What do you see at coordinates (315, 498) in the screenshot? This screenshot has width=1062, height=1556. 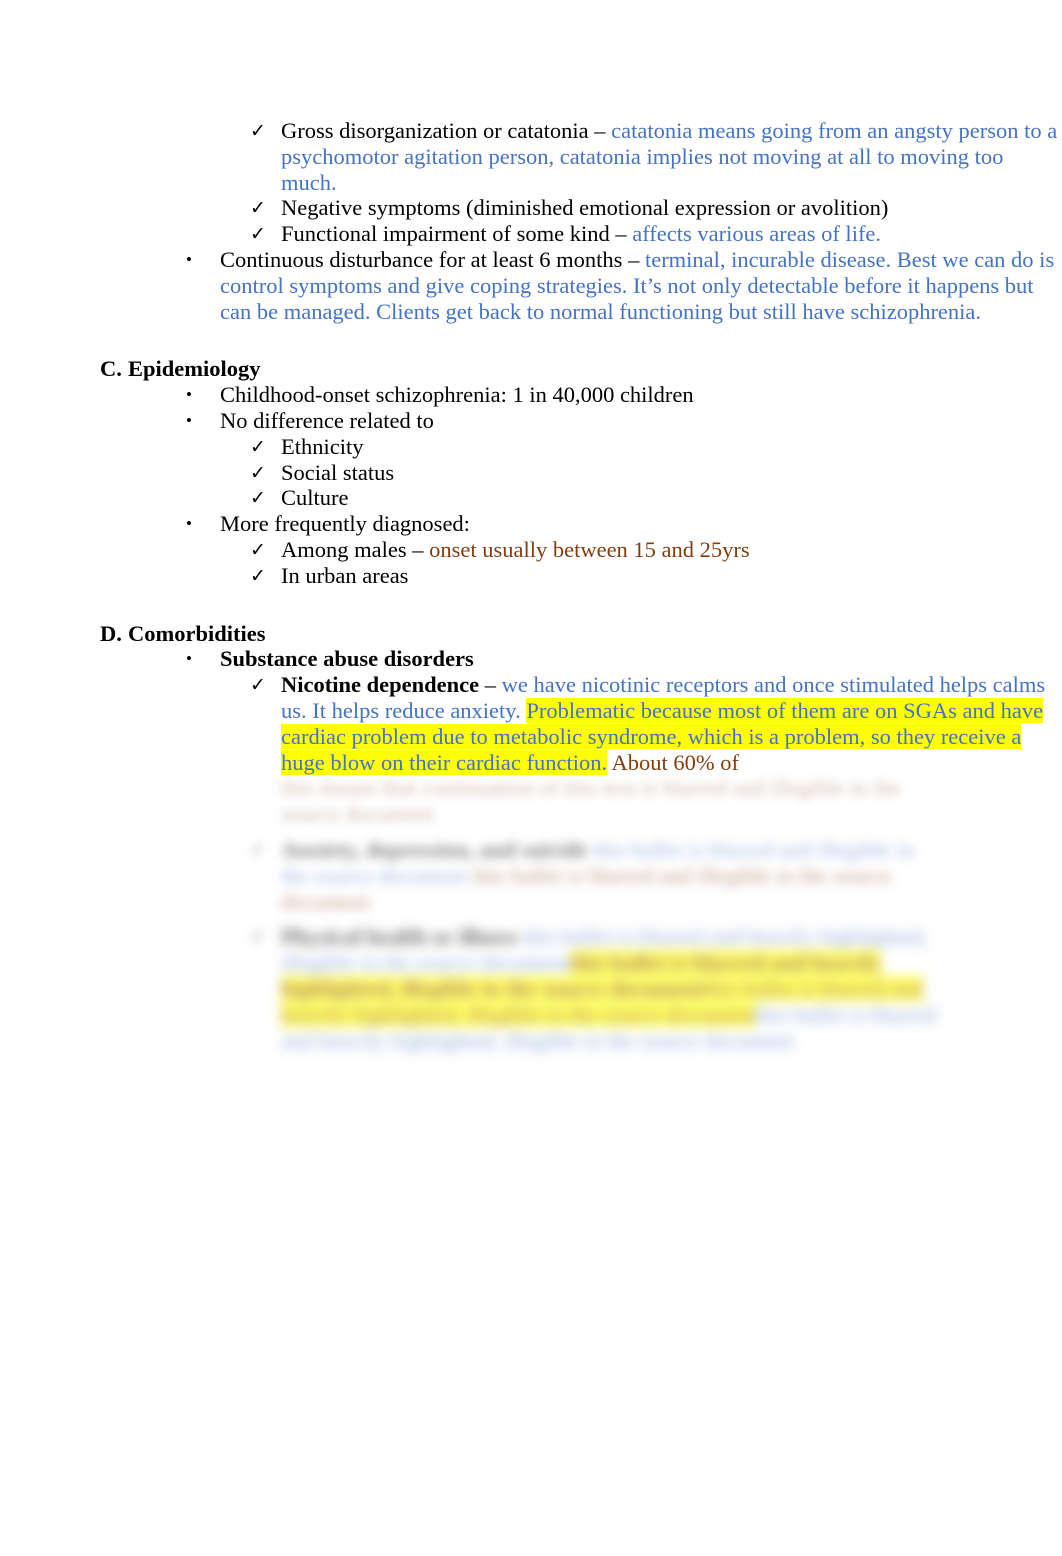 I see `no-difference-item: Culture` at bounding box center [315, 498].